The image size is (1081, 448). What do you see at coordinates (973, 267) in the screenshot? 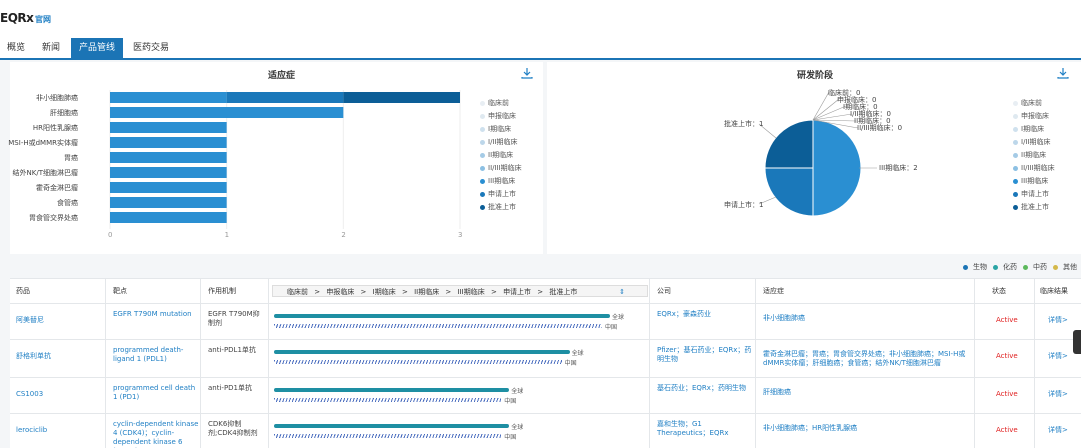
I see `type-legend-item: 生物` at bounding box center [973, 267].